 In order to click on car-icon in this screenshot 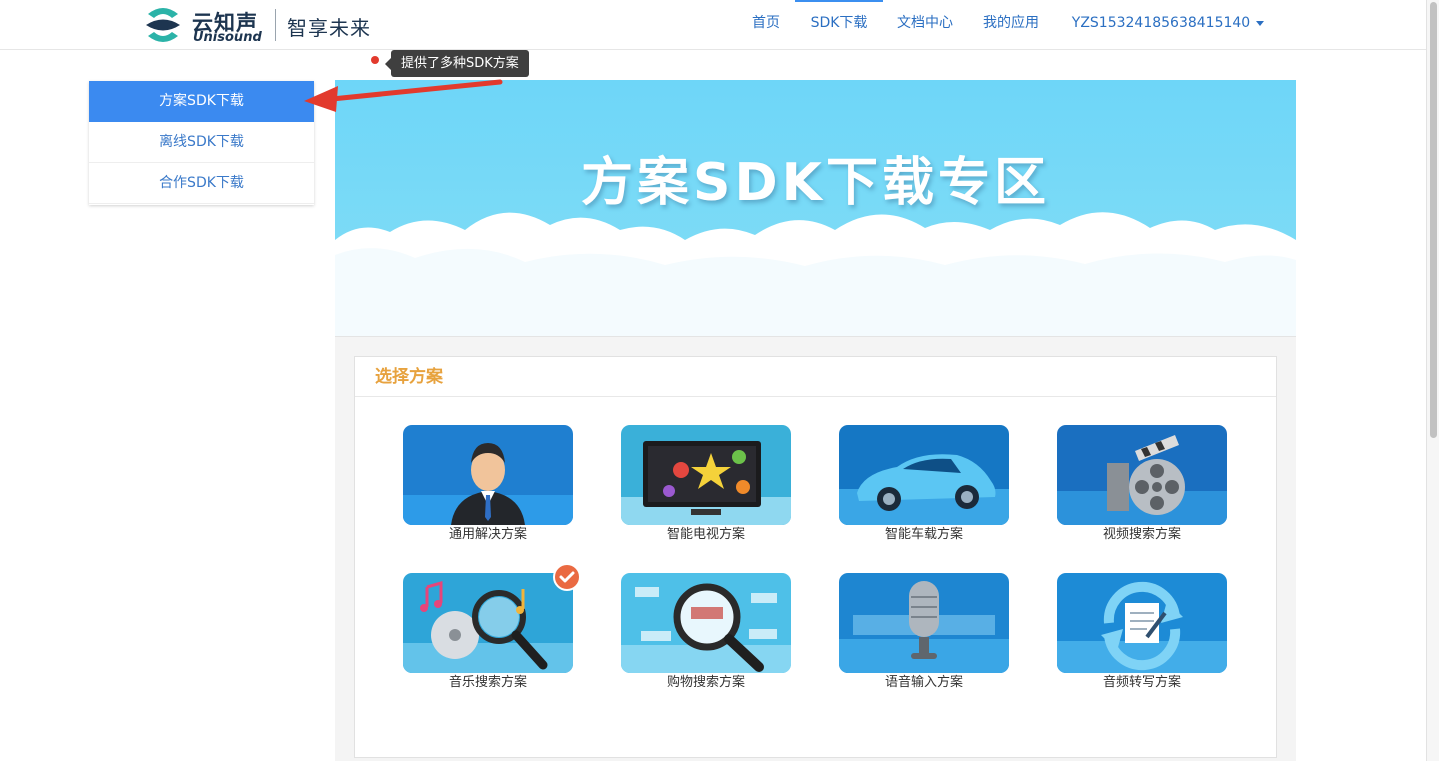, I will do `click(924, 475)`.